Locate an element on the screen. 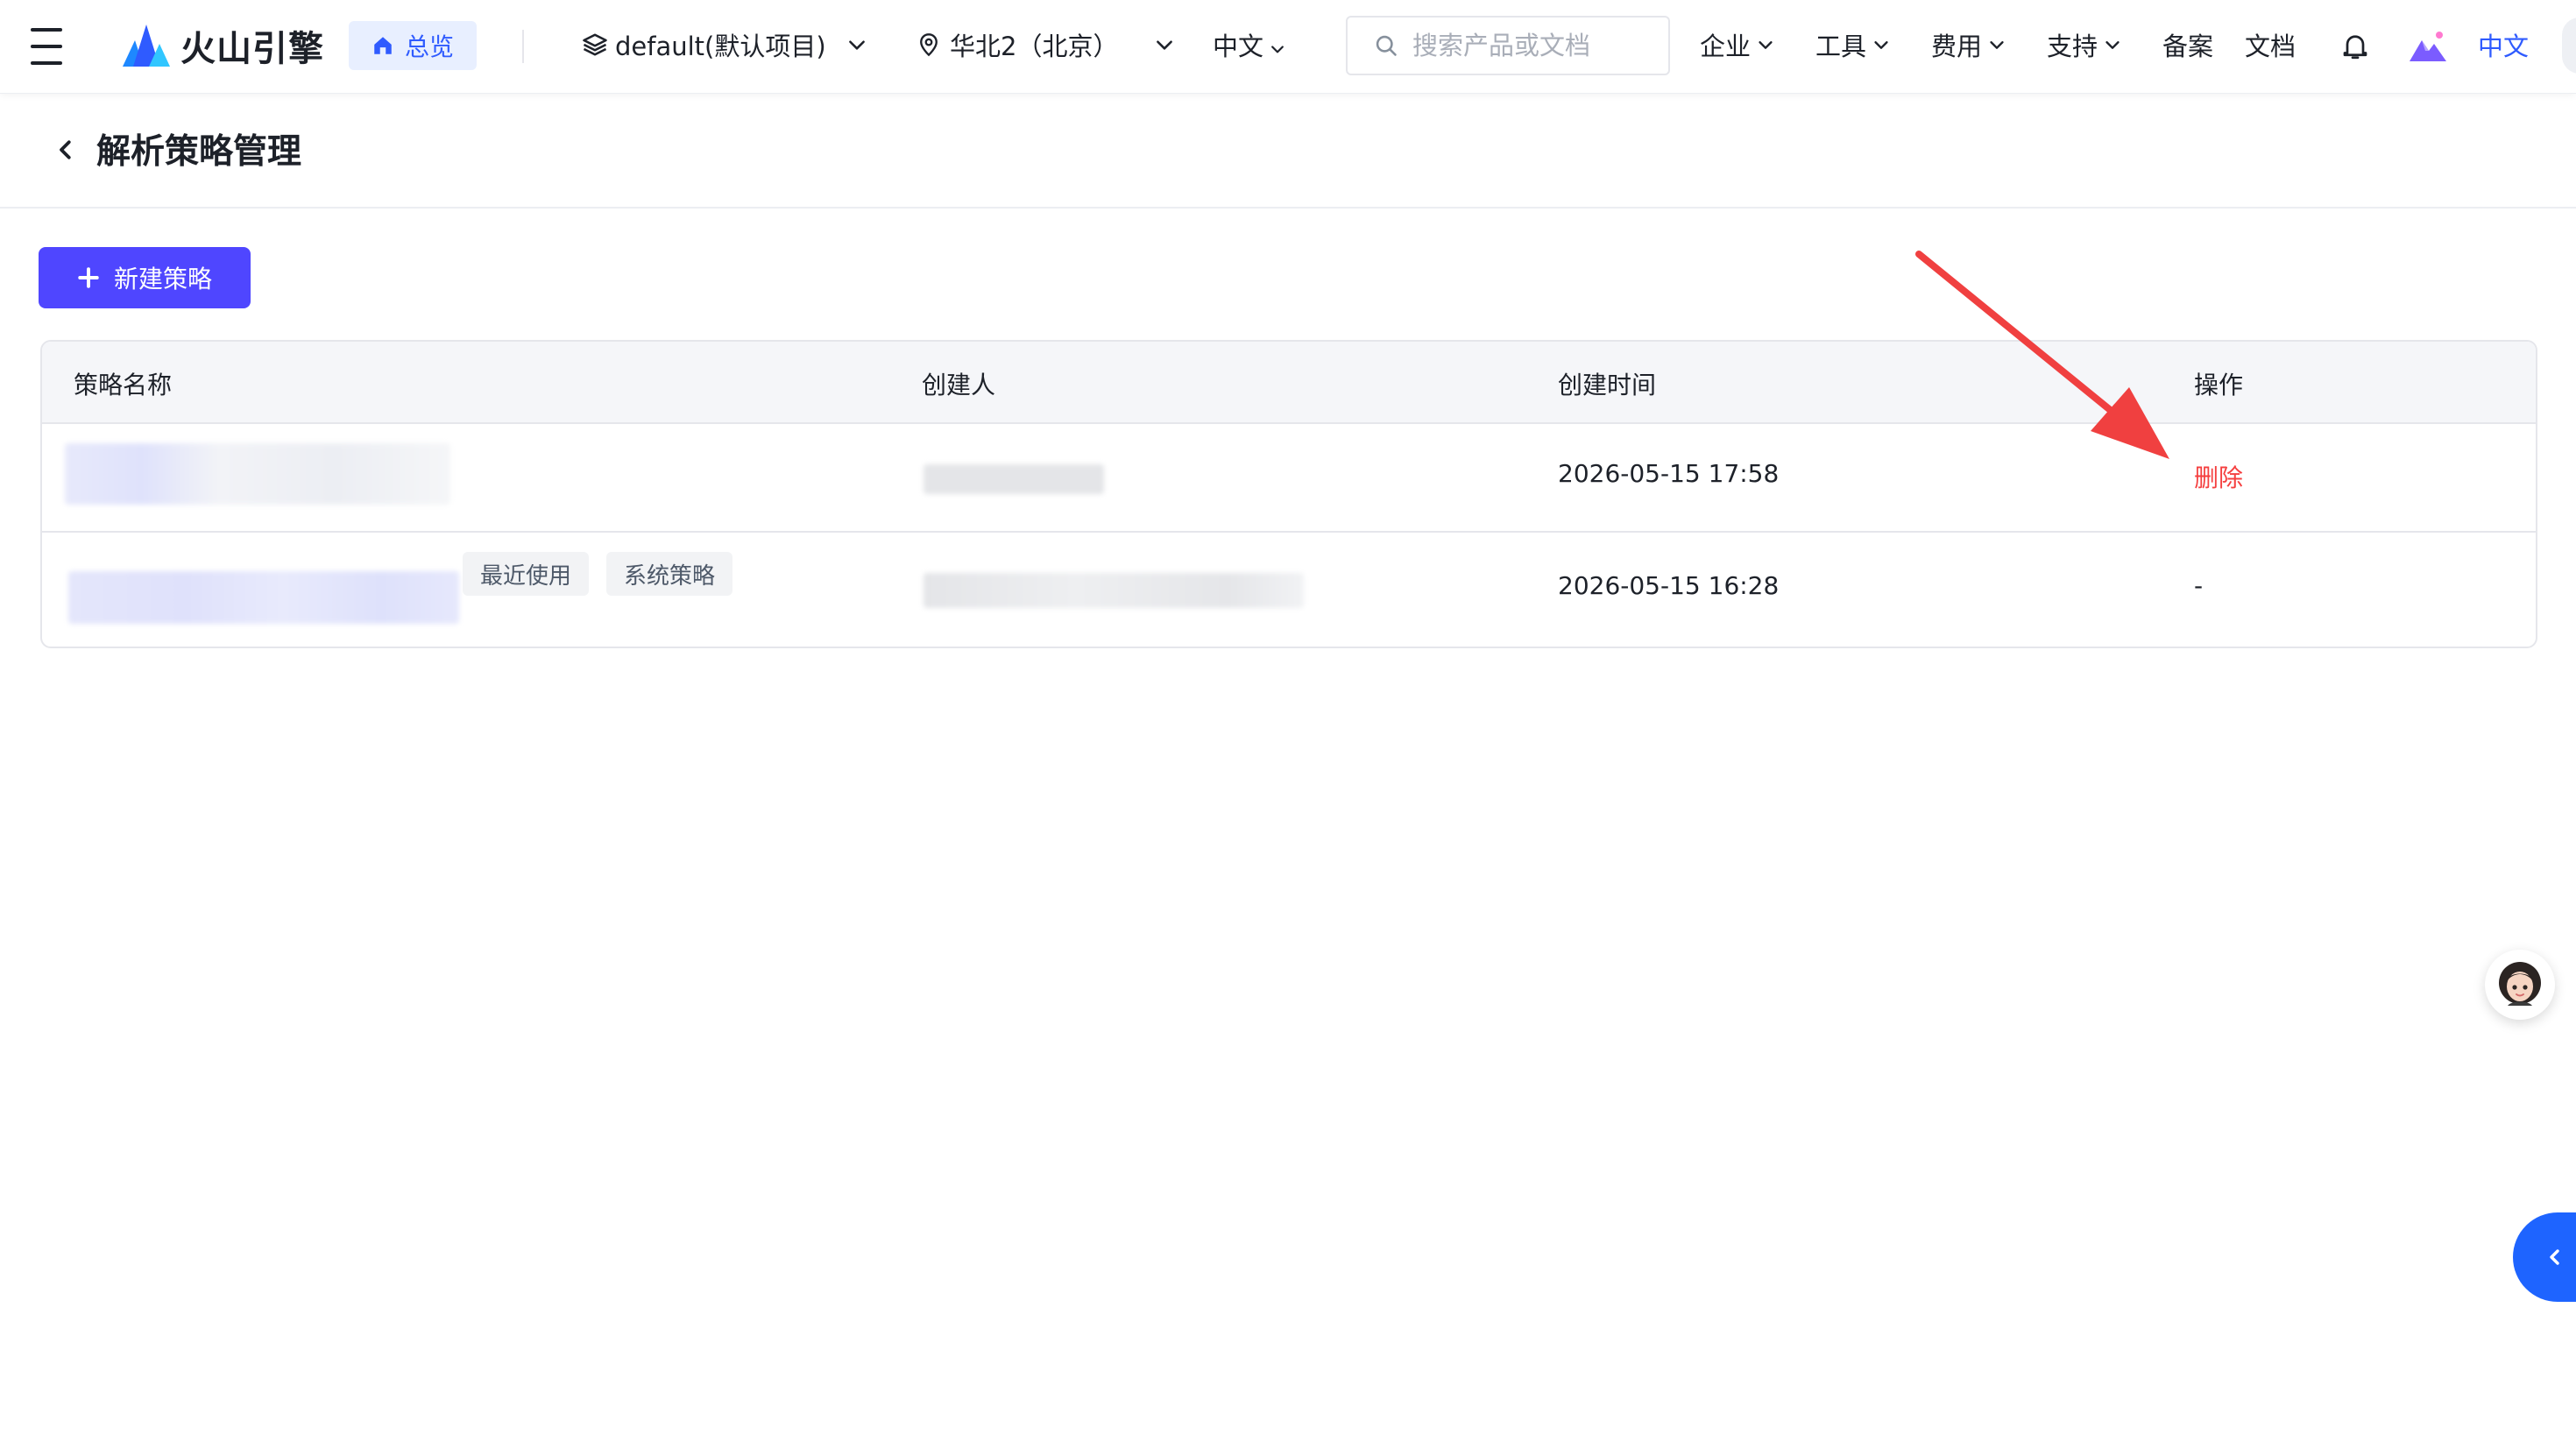 The image size is (2576, 1456). nav-enterprise: 企业 is located at coordinates (1737, 44).